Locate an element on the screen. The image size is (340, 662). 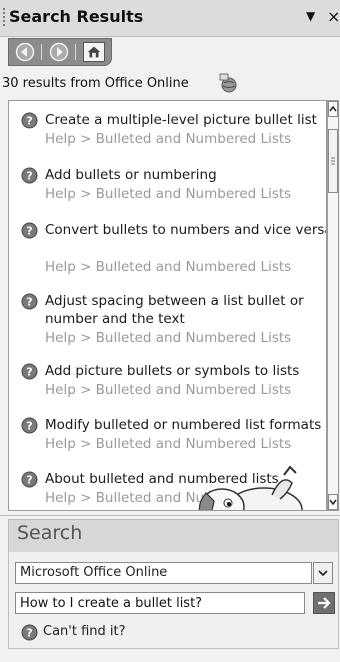
forward-icon is located at coordinates (59, 52).